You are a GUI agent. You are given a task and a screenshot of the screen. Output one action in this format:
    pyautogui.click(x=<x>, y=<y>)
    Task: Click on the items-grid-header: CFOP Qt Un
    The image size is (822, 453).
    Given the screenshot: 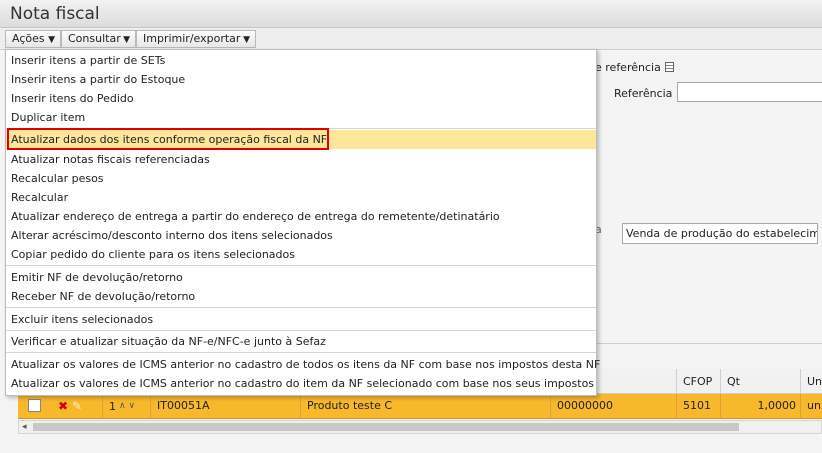 What is the action you would take?
    pyautogui.click(x=709, y=381)
    